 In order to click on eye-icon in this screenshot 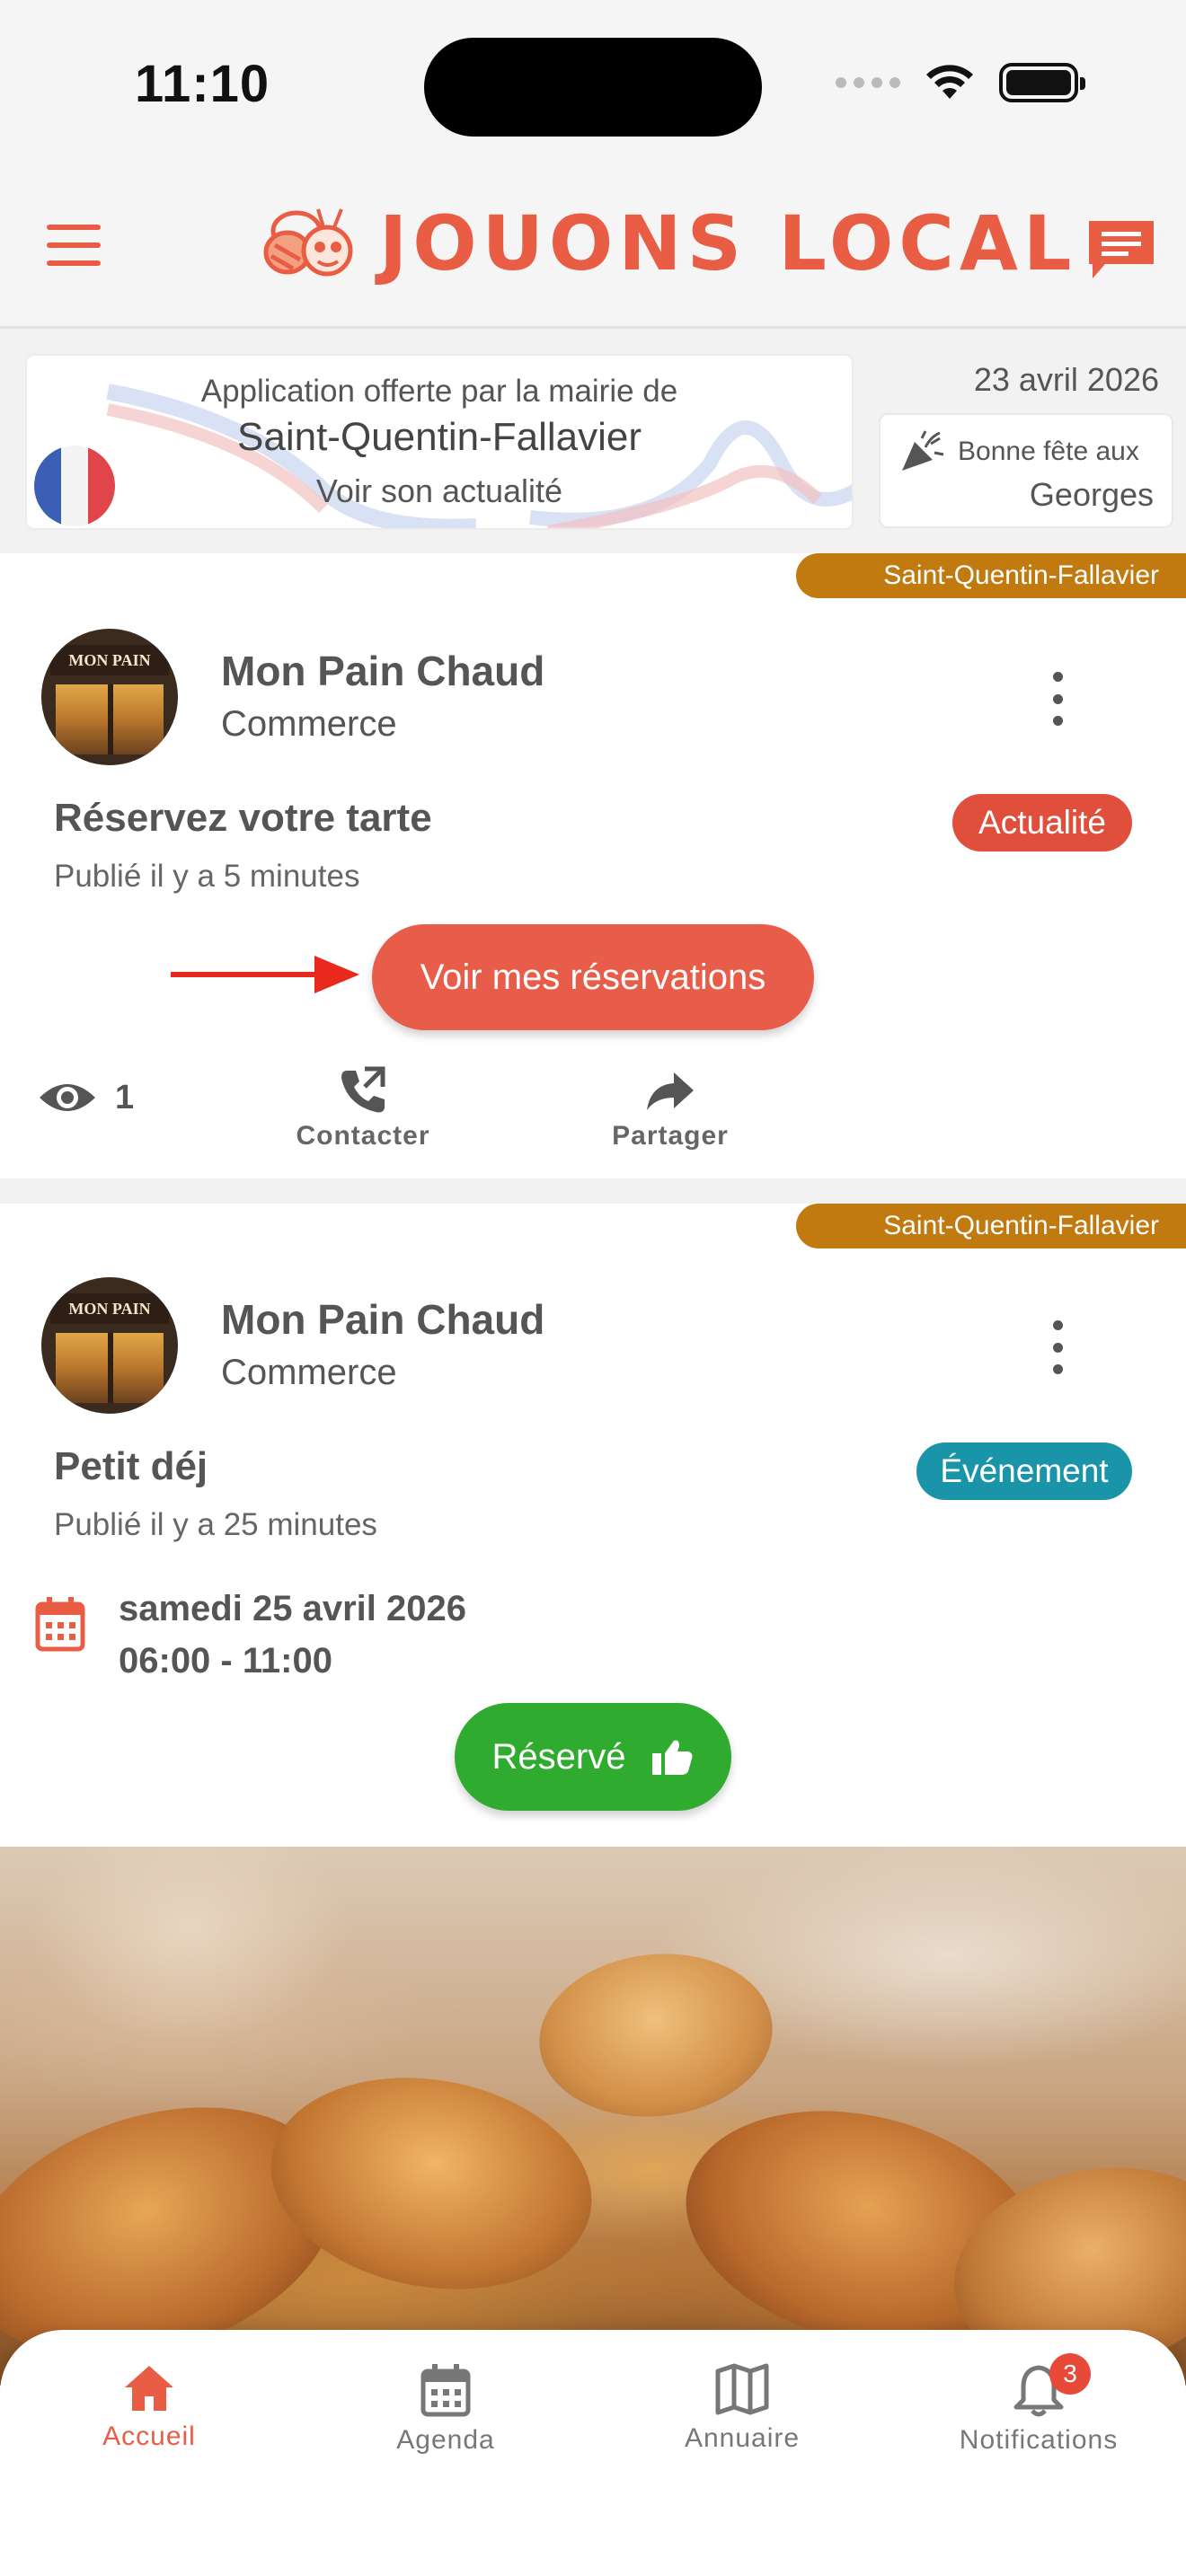, I will do `click(67, 1097)`.